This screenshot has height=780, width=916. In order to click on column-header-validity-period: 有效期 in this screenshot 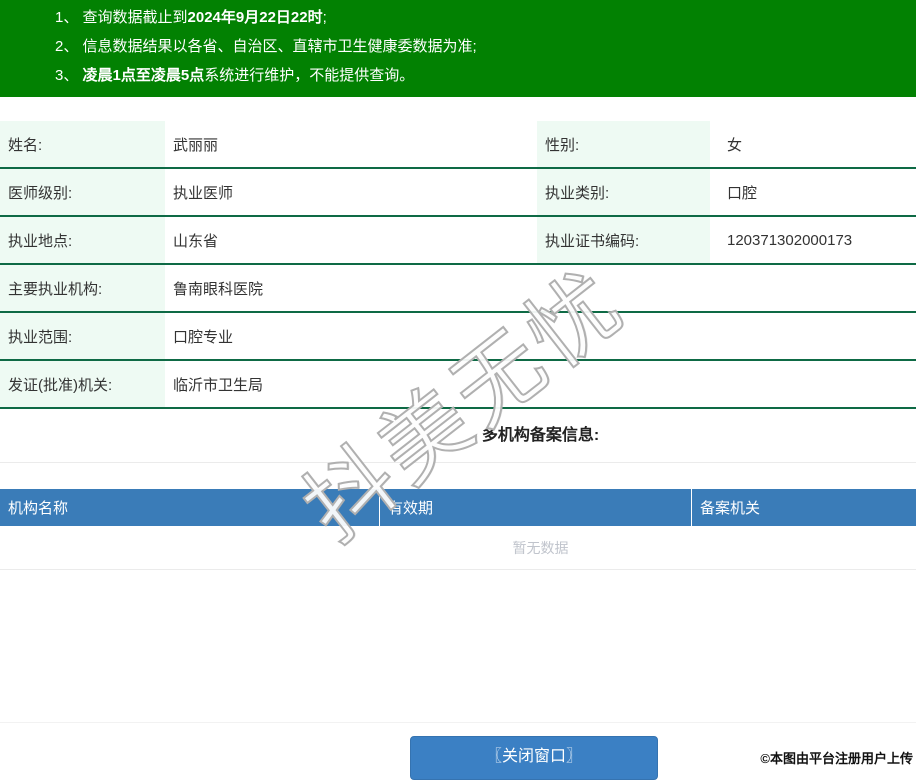, I will do `click(536, 507)`.